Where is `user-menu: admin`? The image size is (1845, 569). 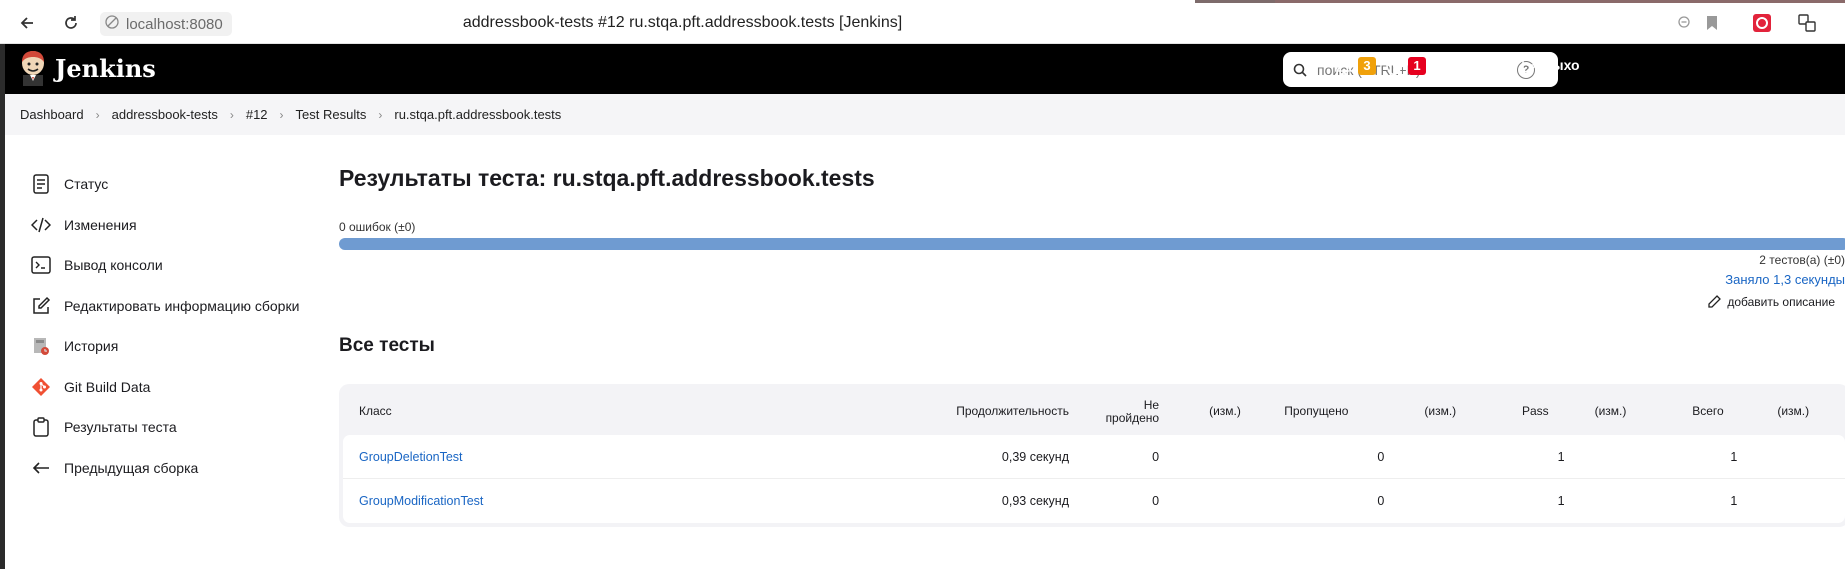
user-menu: admin is located at coordinates (1475, 65).